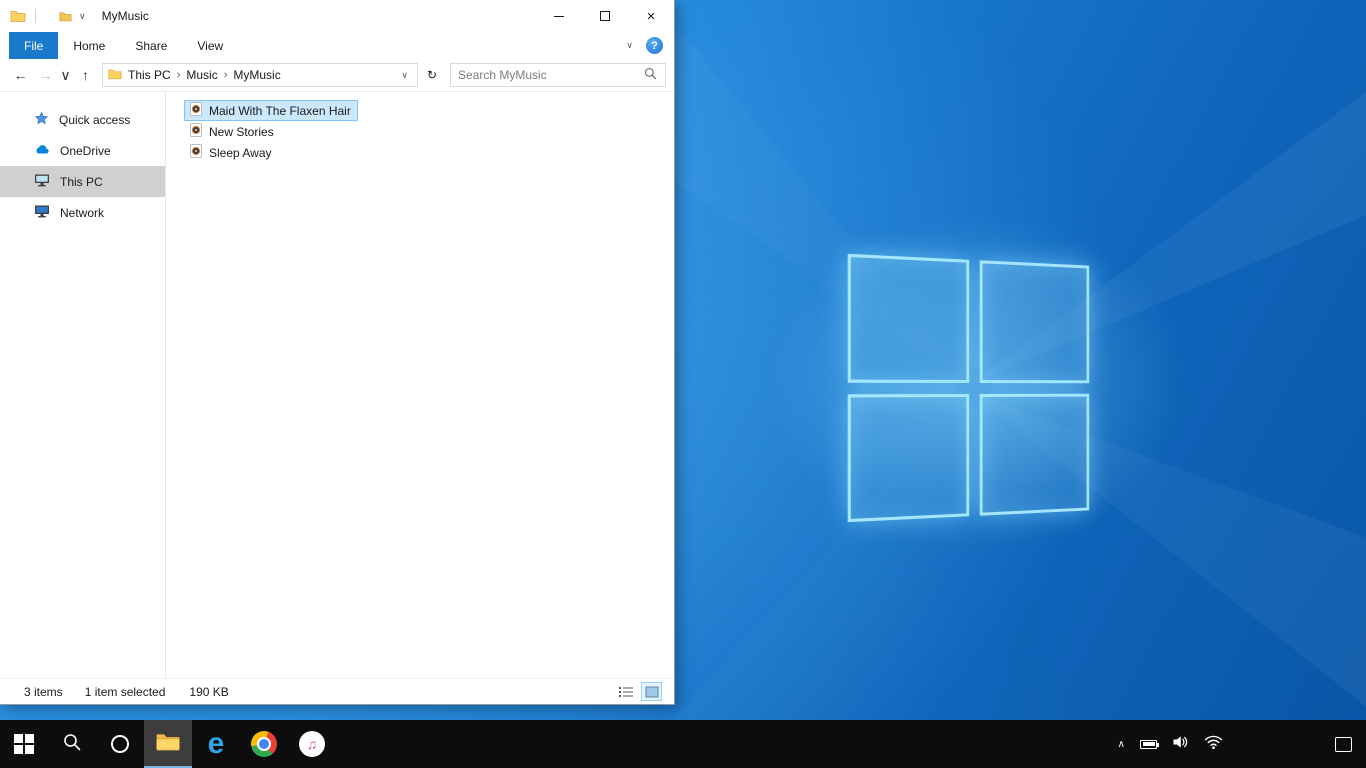 This screenshot has width=1366, height=768. Describe the element at coordinates (151, 45) in the screenshot. I see `tab-share: Share` at that location.